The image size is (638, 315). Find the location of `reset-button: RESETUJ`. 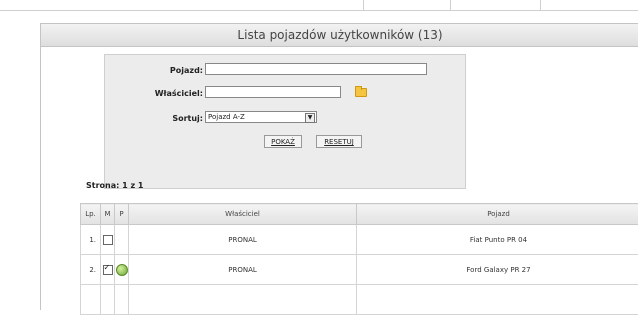

reset-button: RESETUJ is located at coordinates (339, 141).